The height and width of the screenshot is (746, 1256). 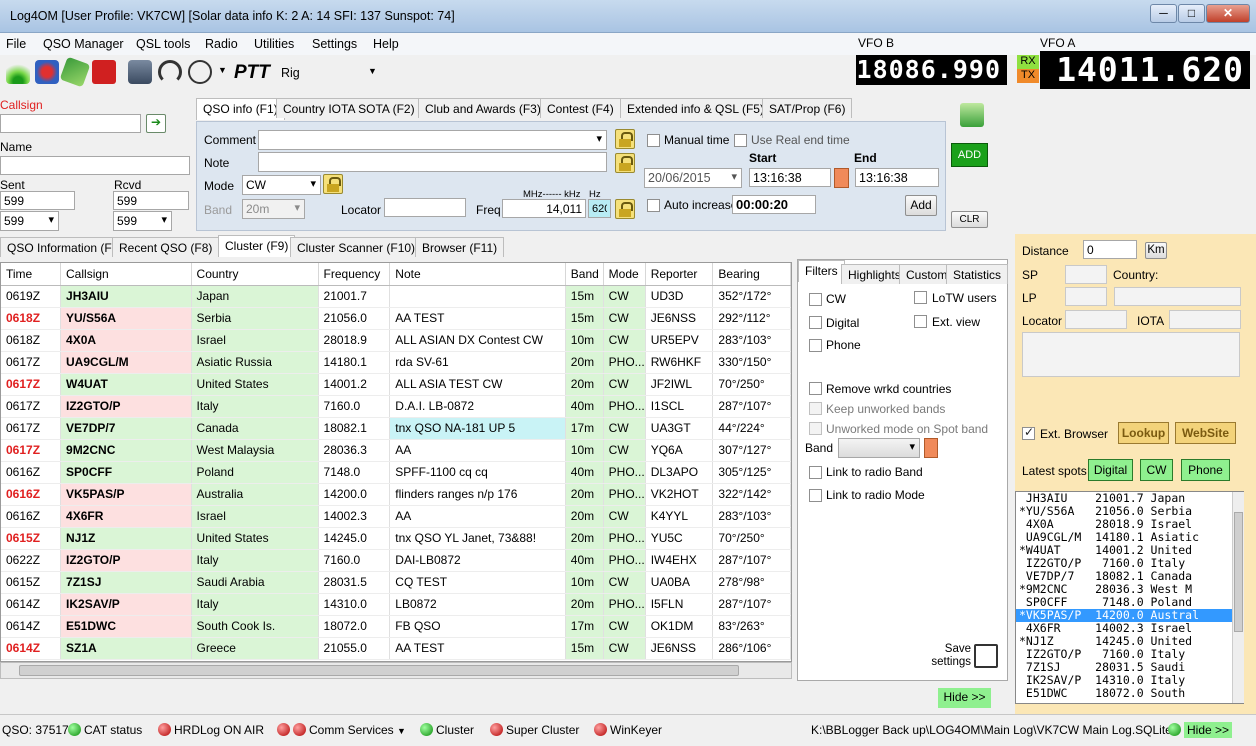 I want to click on column-header-bearing: Bearing, so click(x=751, y=274).